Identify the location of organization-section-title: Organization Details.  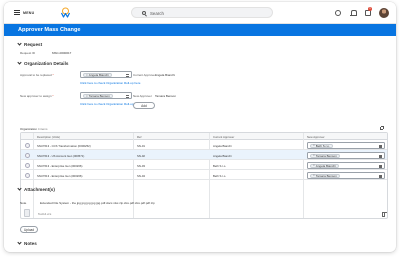
(46, 63).